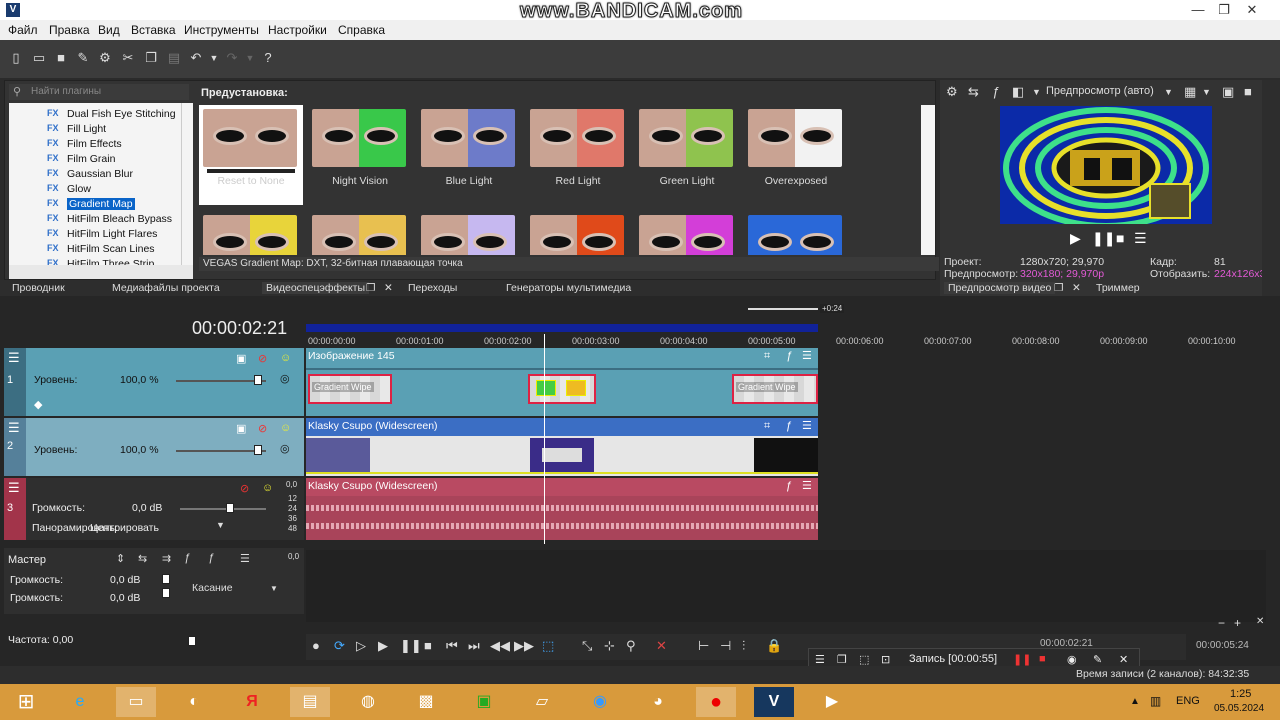  What do you see at coordinates (94, 204) in the screenshot?
I see `plugin-item: FX Gradient Map` at bounding box center [94, 204].